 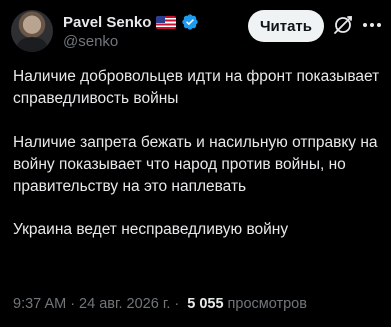 What do you see at coordinates (107, 22) in the screenshot?
I see `author-display-name: Pavel Senko` at bounding box center [107, 22].